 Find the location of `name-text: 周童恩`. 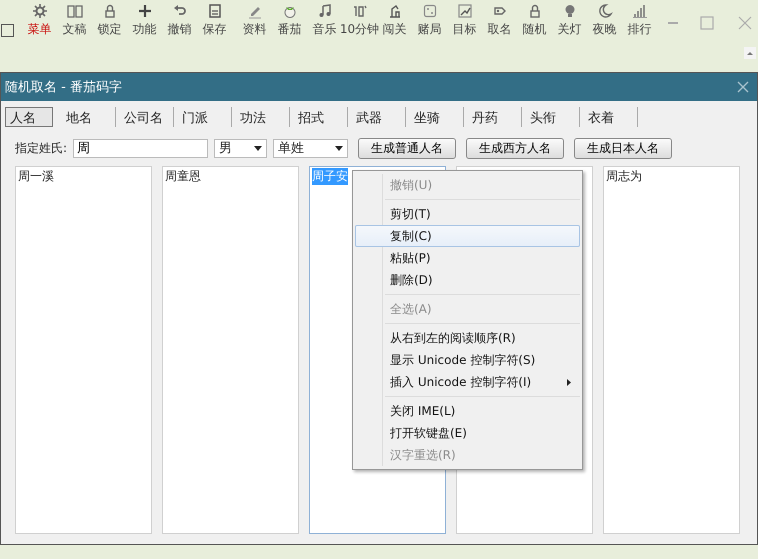

name-text: 周童恩 is located at coordinates (183, 176).